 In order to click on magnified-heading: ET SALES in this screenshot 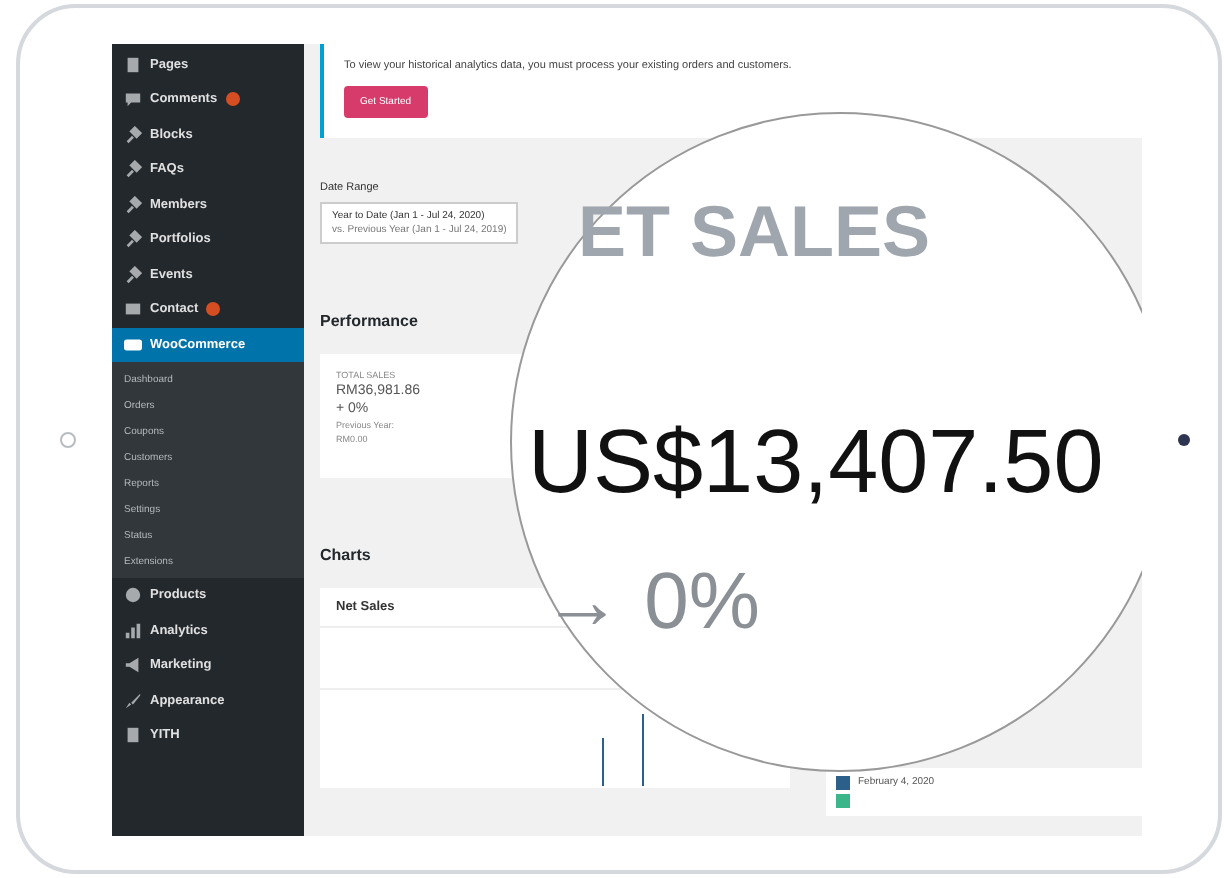, I will do `click(754, 231)`.